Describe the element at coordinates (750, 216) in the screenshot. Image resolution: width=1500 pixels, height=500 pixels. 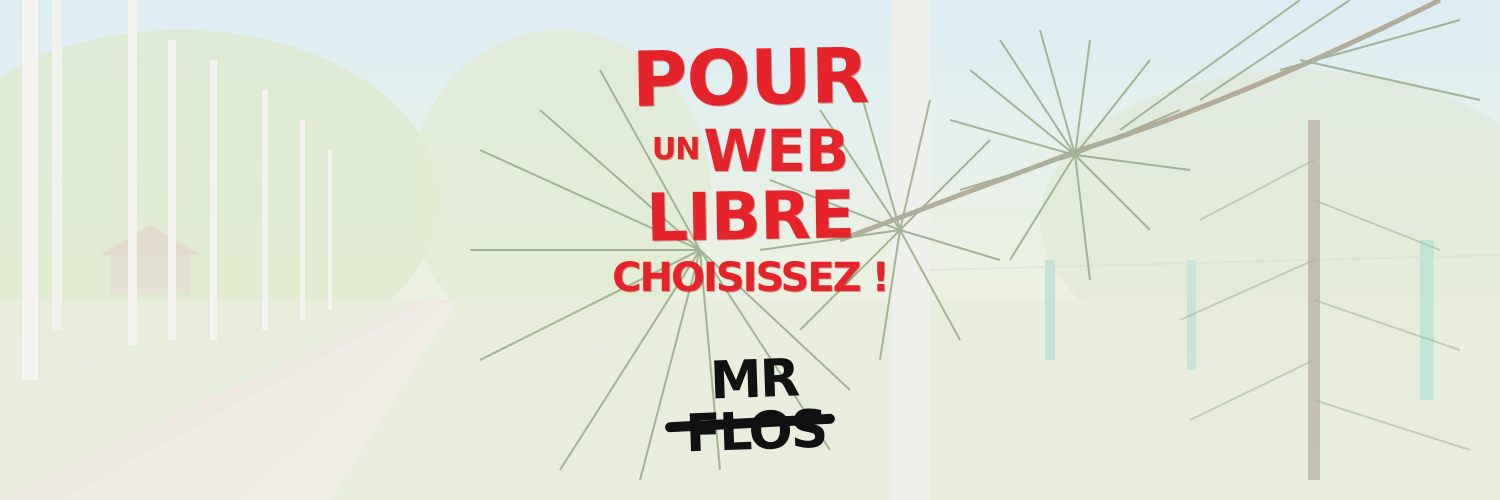
I see `slogan-line-libre: LIBRE` at that location.